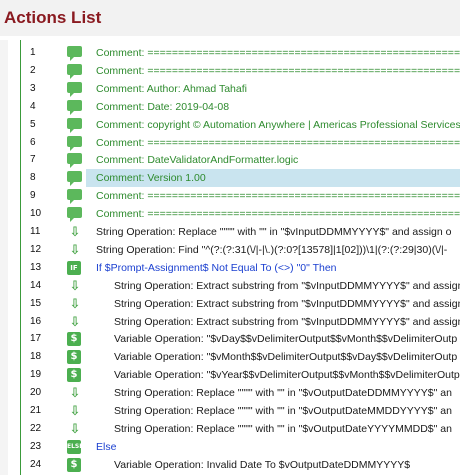  I want to click on action-text: Else, so click(106, 446).